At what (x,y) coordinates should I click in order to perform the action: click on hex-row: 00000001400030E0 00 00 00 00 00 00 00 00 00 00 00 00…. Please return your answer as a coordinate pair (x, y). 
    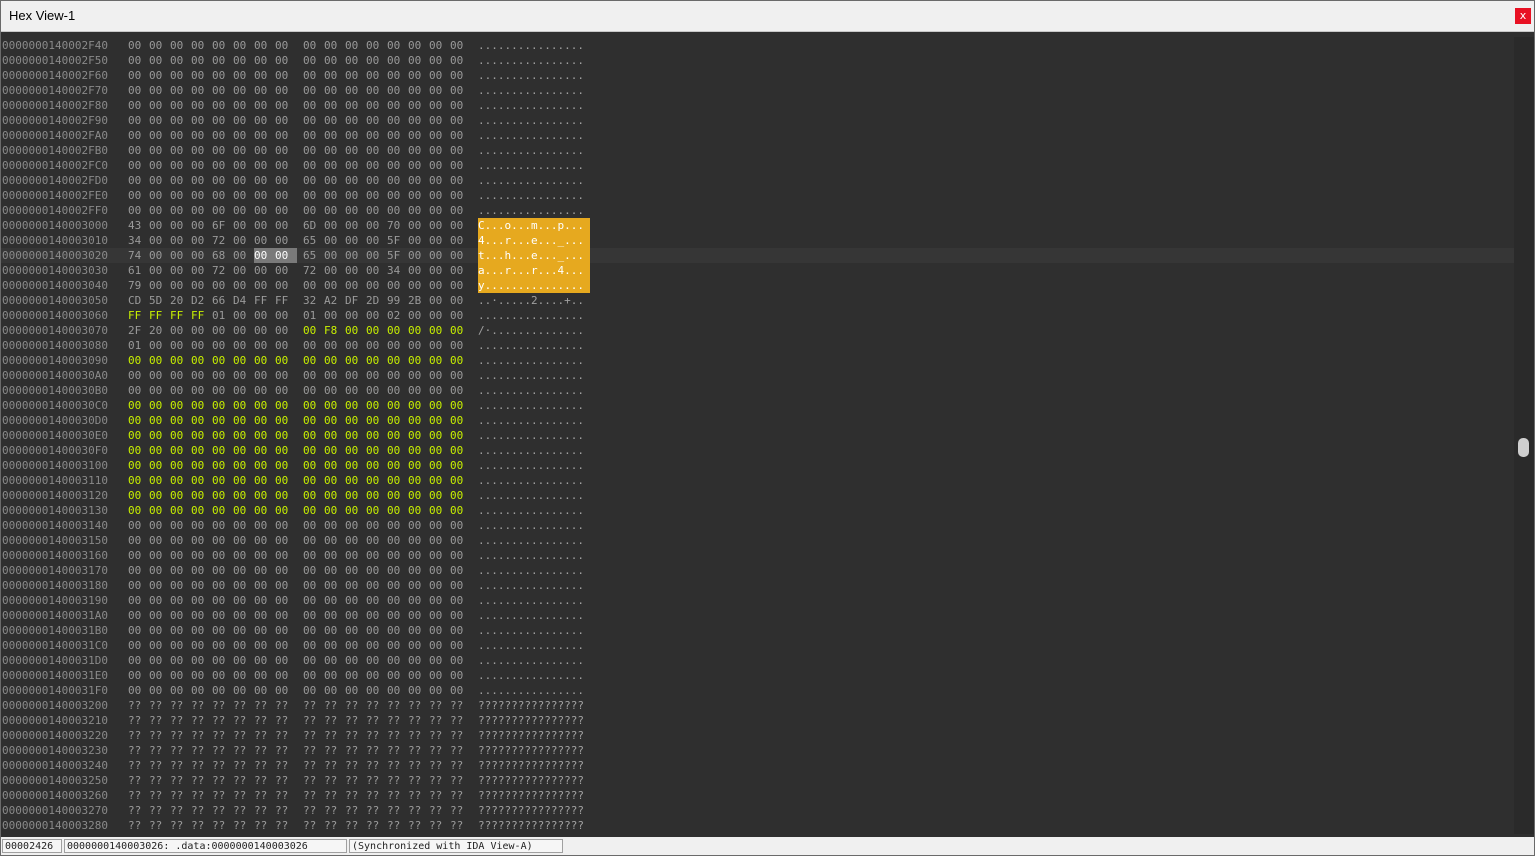
    Looking at the image, I should click on (757, 435).